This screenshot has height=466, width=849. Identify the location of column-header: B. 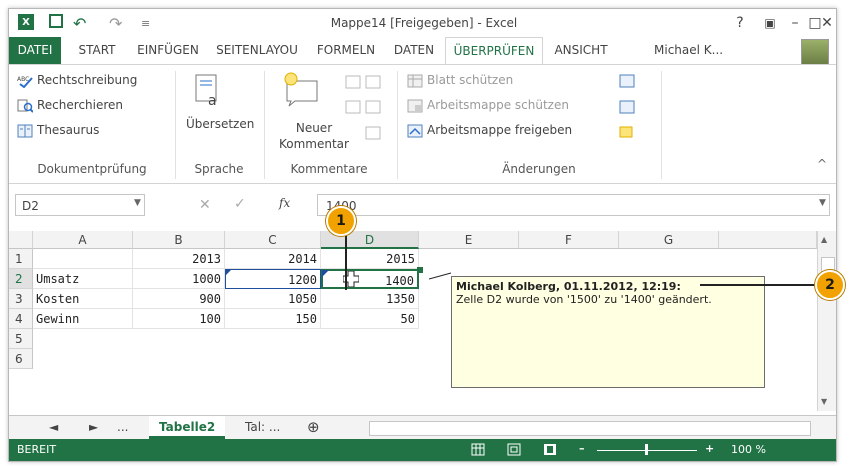
(179, 240).